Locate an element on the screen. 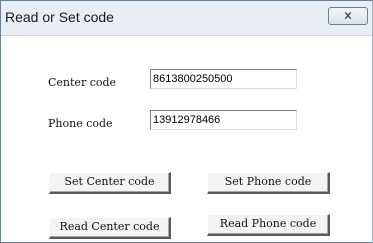 This screenshot has width=373, height=243. center-code-label: Center code is located at coordinates (82, 82).